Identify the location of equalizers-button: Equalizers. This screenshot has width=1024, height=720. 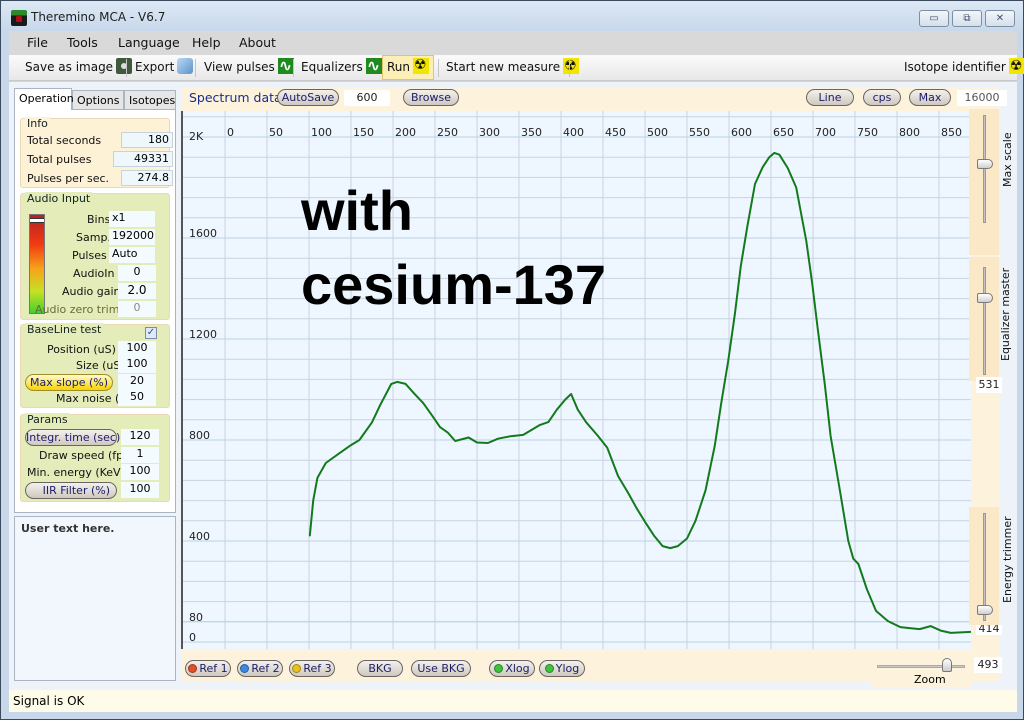
(341, 66).